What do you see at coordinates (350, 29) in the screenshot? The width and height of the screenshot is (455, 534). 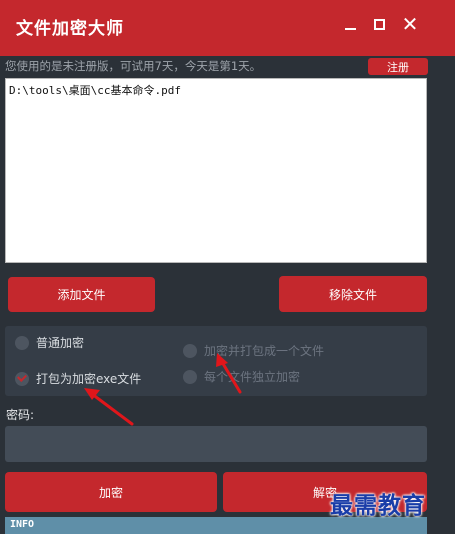 I see `minimize-icon` at bounding box center [350, 29].